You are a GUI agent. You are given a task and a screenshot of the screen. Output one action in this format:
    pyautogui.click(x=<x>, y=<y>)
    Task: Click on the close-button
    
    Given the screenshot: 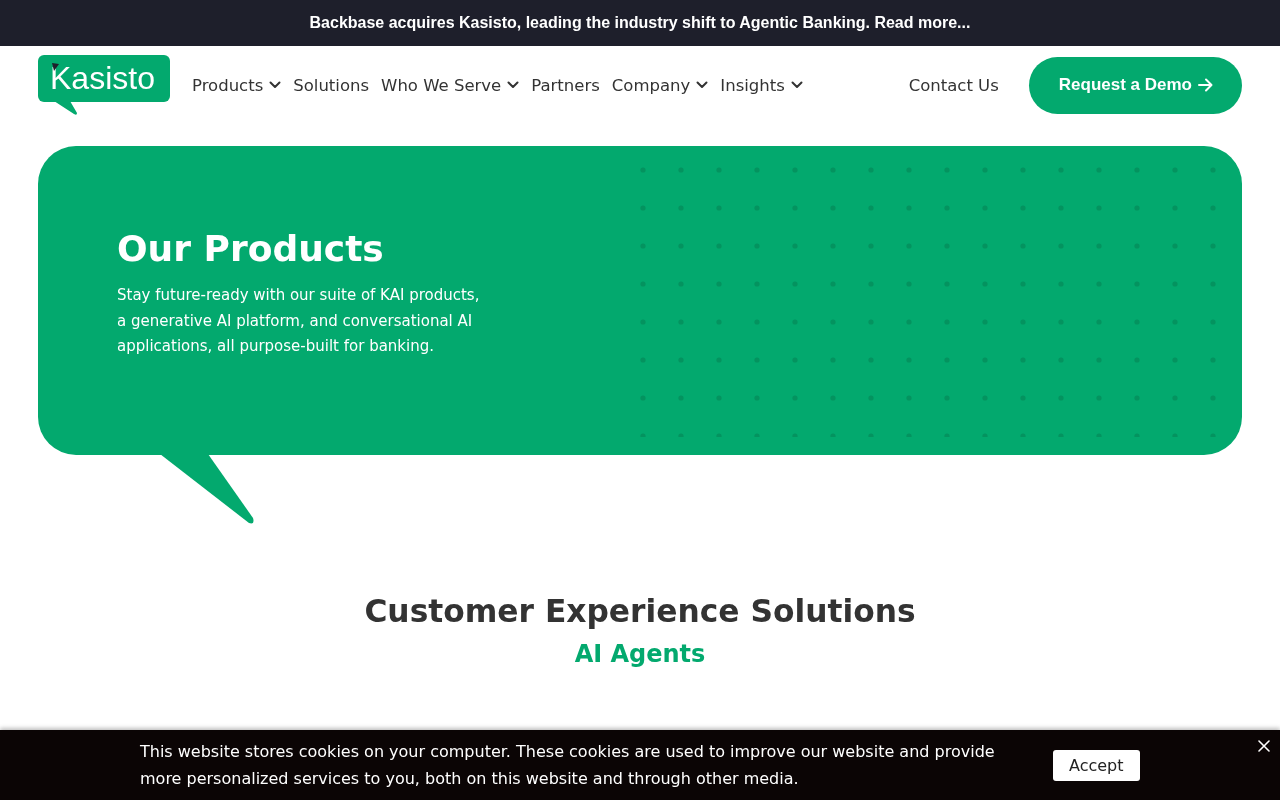 What is the action you would take?
    pyautogui.click(x=1264, y=746)
    